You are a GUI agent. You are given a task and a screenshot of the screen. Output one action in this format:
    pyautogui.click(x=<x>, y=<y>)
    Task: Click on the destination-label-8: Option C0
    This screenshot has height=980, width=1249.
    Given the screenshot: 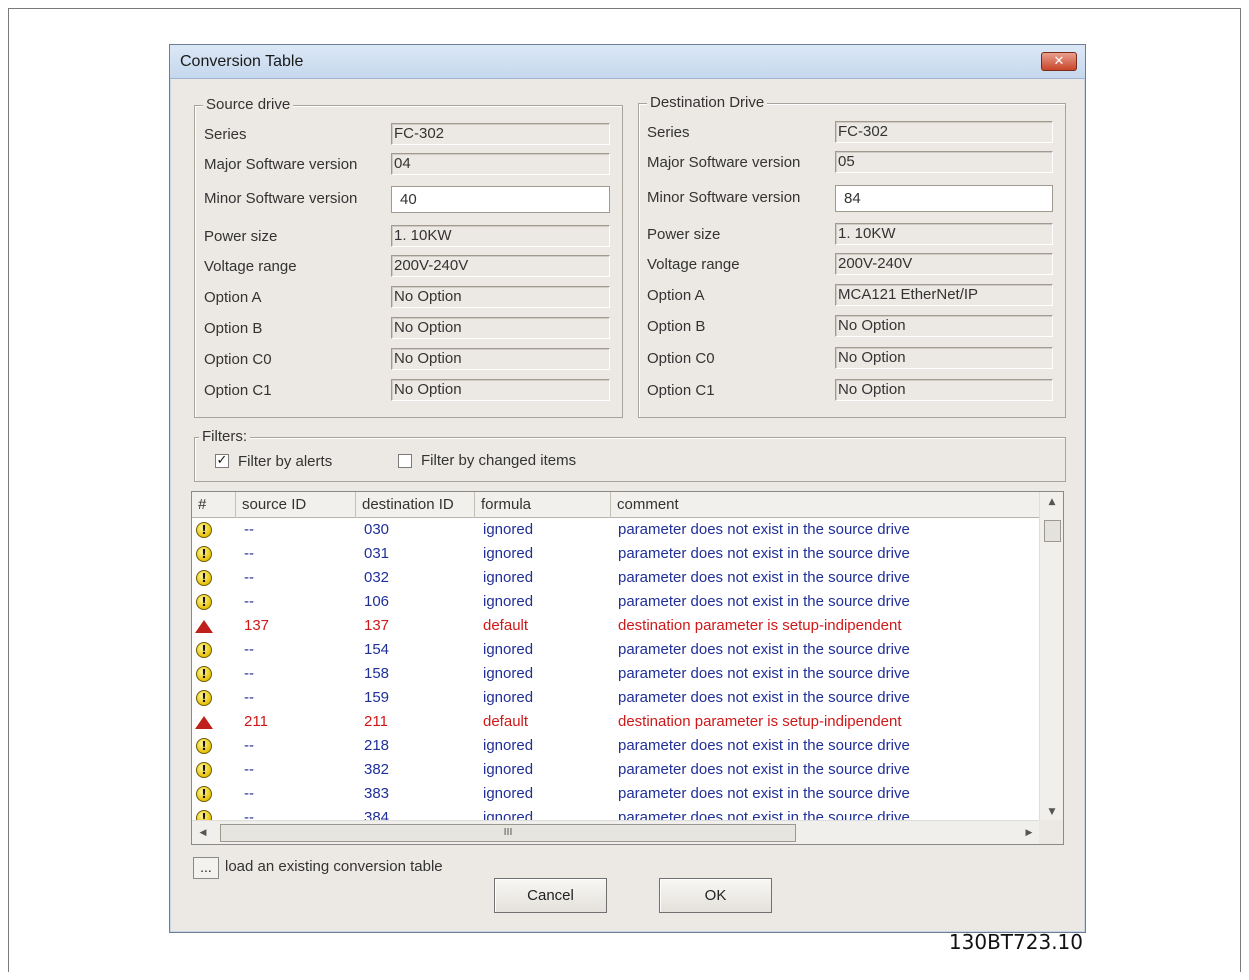 What is the action you would take?
    pyautogui.click(x=681, y=358)
    